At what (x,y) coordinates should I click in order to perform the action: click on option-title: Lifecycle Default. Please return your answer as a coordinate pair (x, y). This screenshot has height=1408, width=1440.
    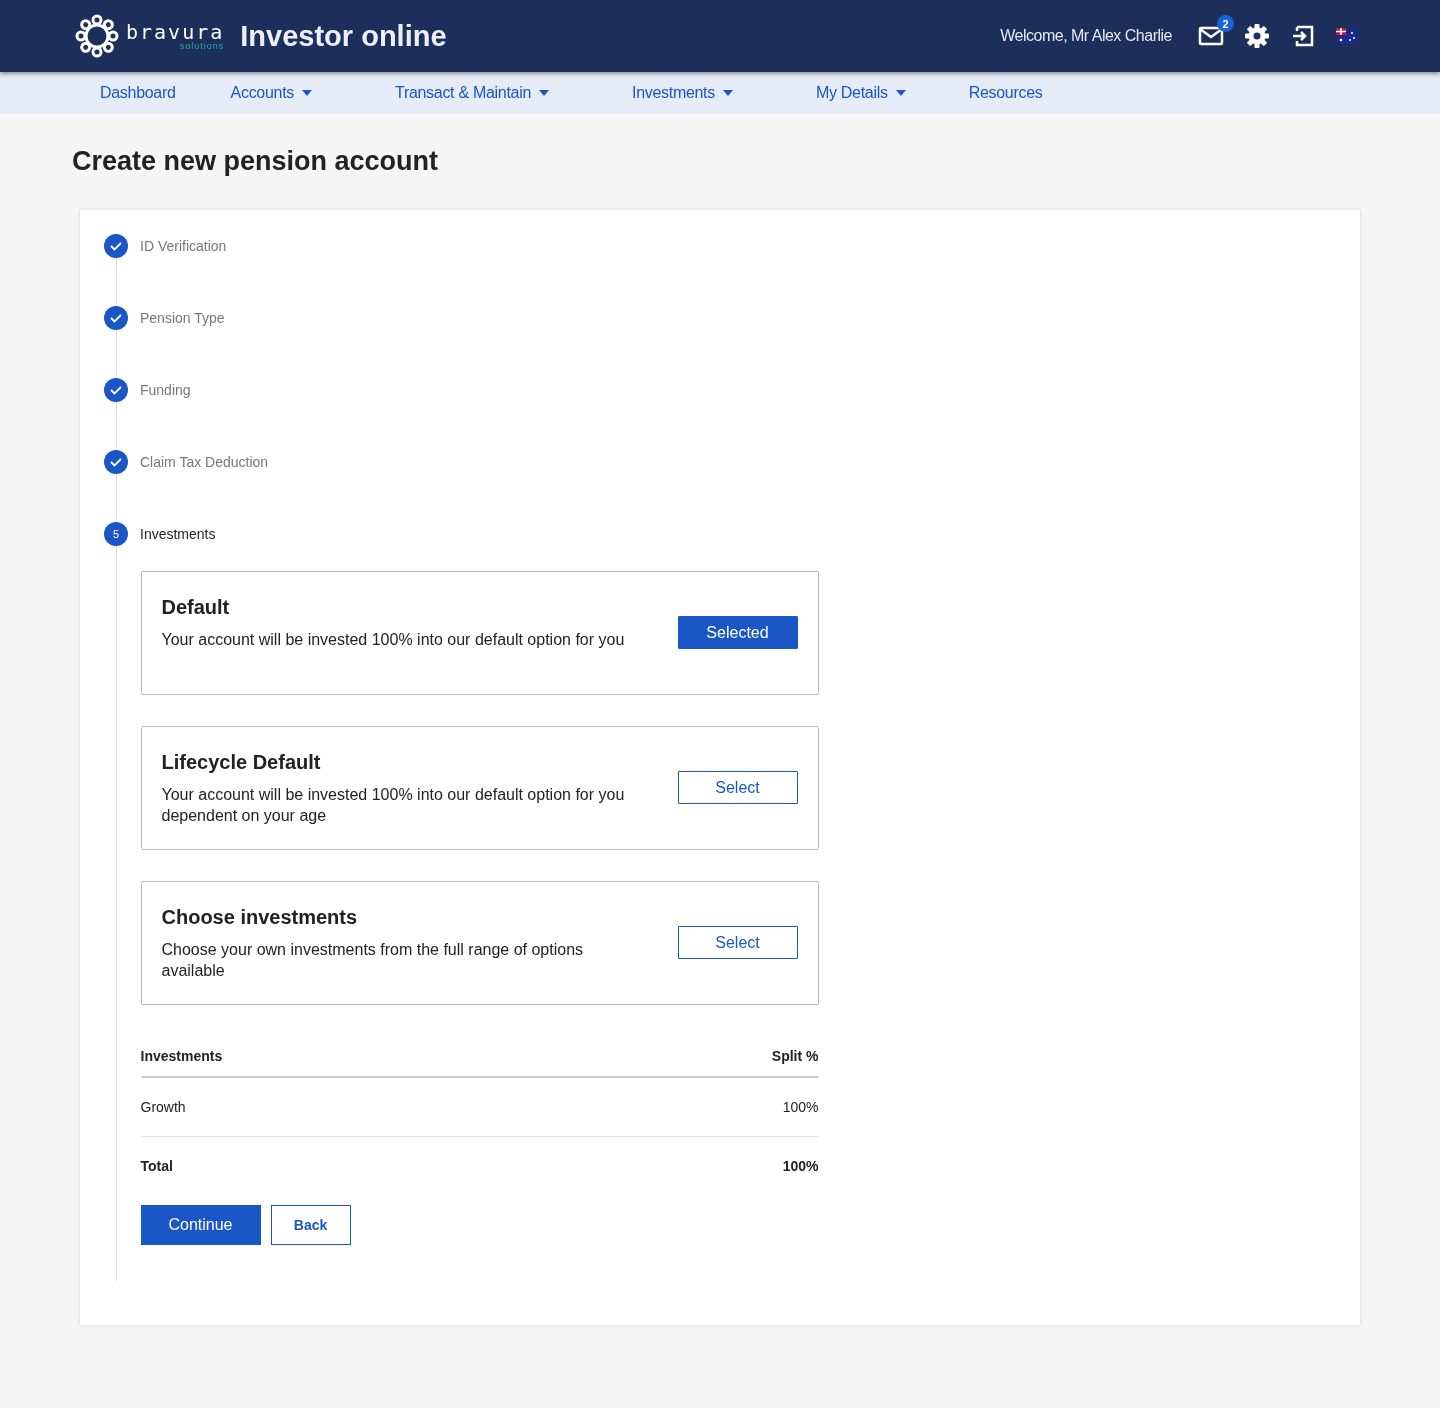
    Looking at the image, I should click on (241, 762).